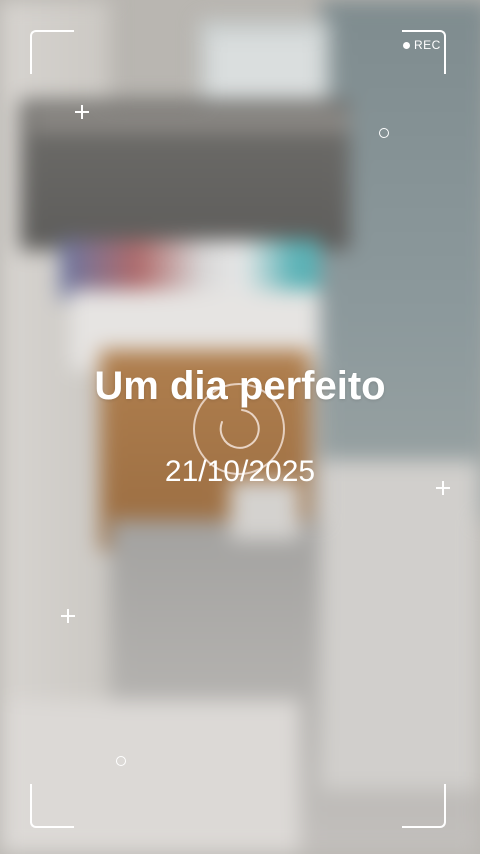 The height and width of the screenshot is (854, 480). What do you see at coordinates (52, 806) in the screenshot?
I see `frame-corner-bottom-left` at bounding box center [52, 806].